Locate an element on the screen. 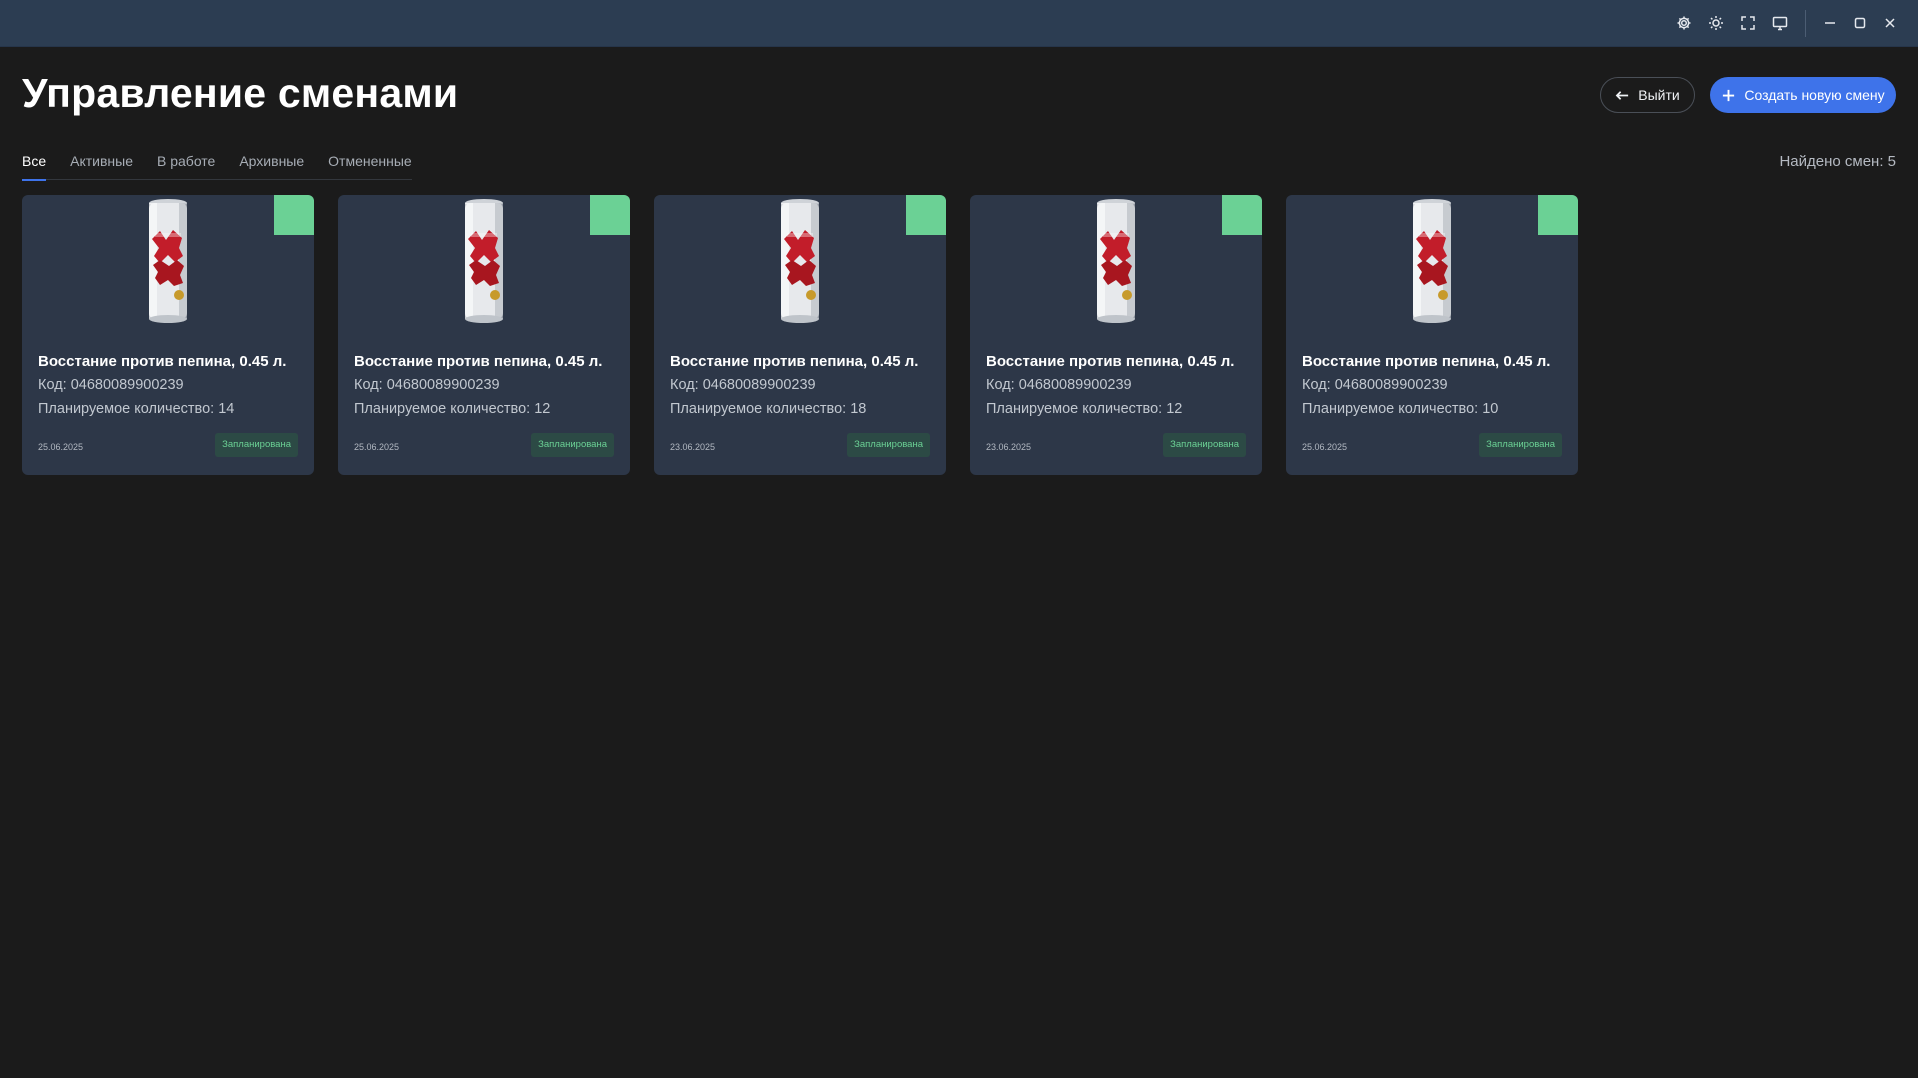 The width and height of the screenshot is (1918, 1078). sun-icon is located at coordinates (1716, 23).